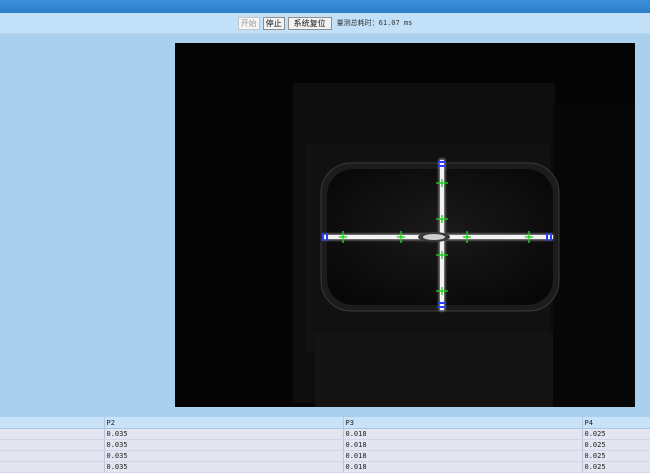 The image size is (650, 473). What do you see at coordinates (616, 423) in the screenshot?
I see `column-header-p4: P4` at bounding box center [616, 423].